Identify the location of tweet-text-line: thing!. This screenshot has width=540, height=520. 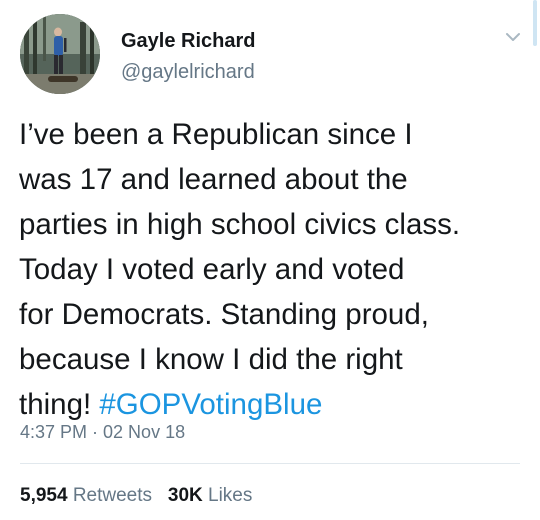
(59, 404).